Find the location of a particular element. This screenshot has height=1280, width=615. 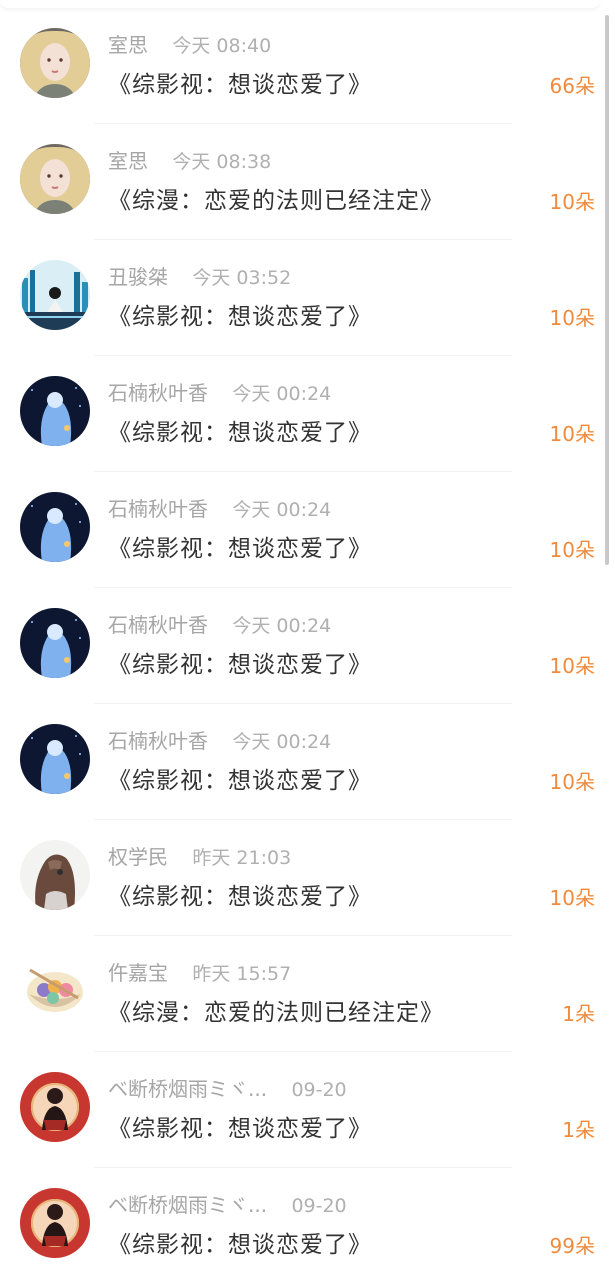

scrollbar is located at coordinates (607, 290).